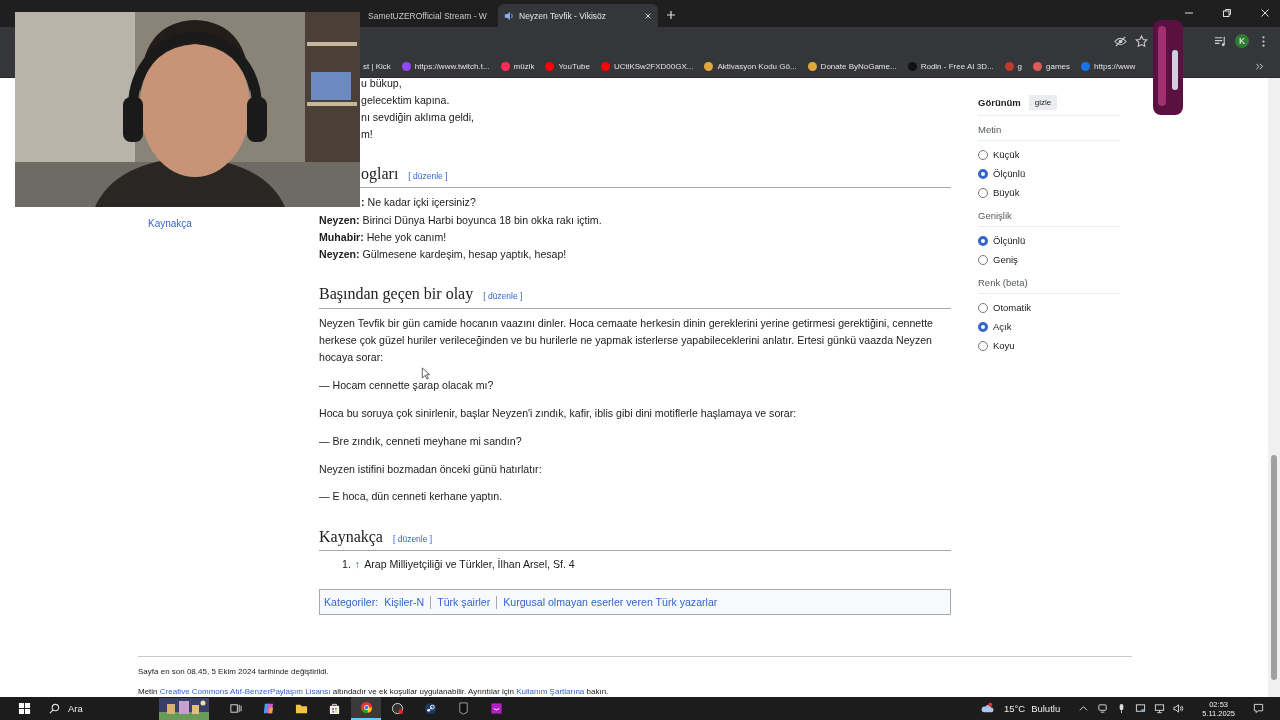 The image size is (1280, 720). Describe the element at coordinates (517, 66) in the screenshot. I see `bookmark: müzik` at that location.